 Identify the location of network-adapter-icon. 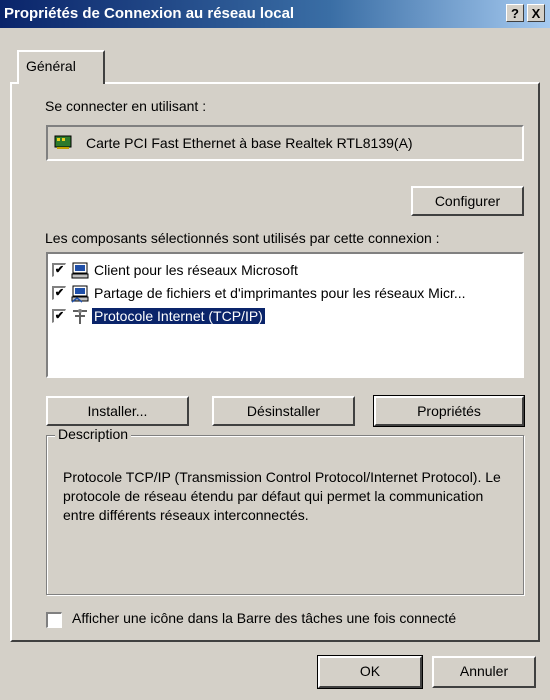
(63, 142).